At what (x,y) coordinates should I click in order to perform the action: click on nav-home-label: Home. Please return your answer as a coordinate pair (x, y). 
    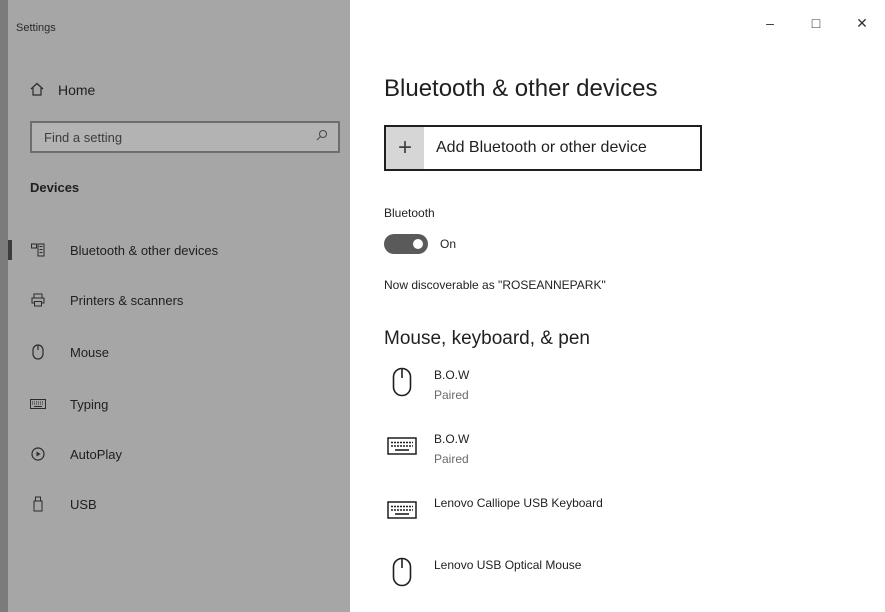
    Looking at the image, I should click on (77, 90).